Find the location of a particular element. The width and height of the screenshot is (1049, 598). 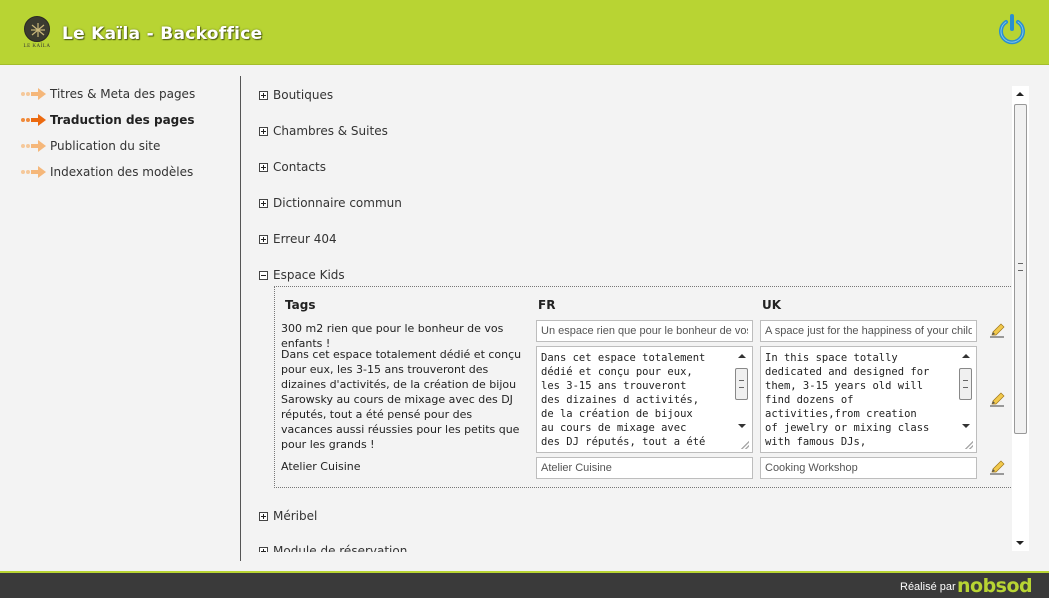

sidebar-item-indexation: Indexation des modèles is located at coordinates (106, 172).